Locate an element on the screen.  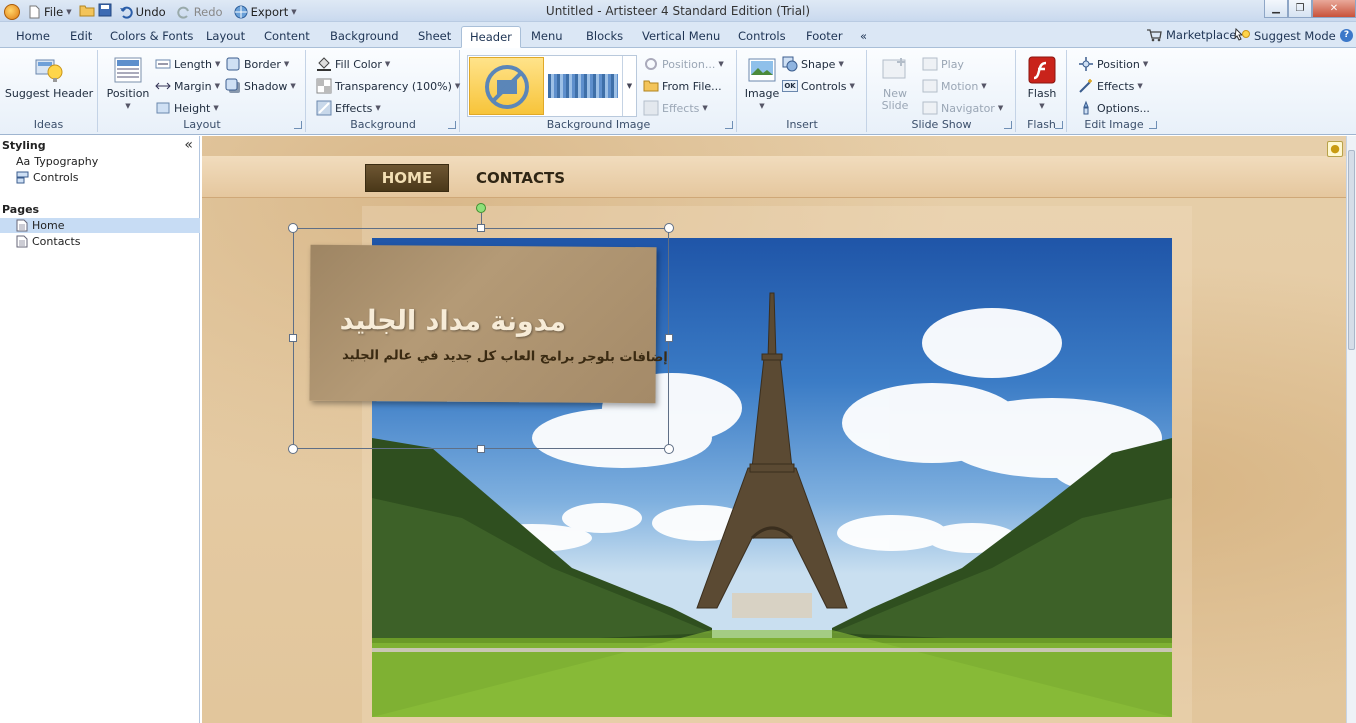
controls-button: OK Controls ▼ is located at coordinates (818, 86).